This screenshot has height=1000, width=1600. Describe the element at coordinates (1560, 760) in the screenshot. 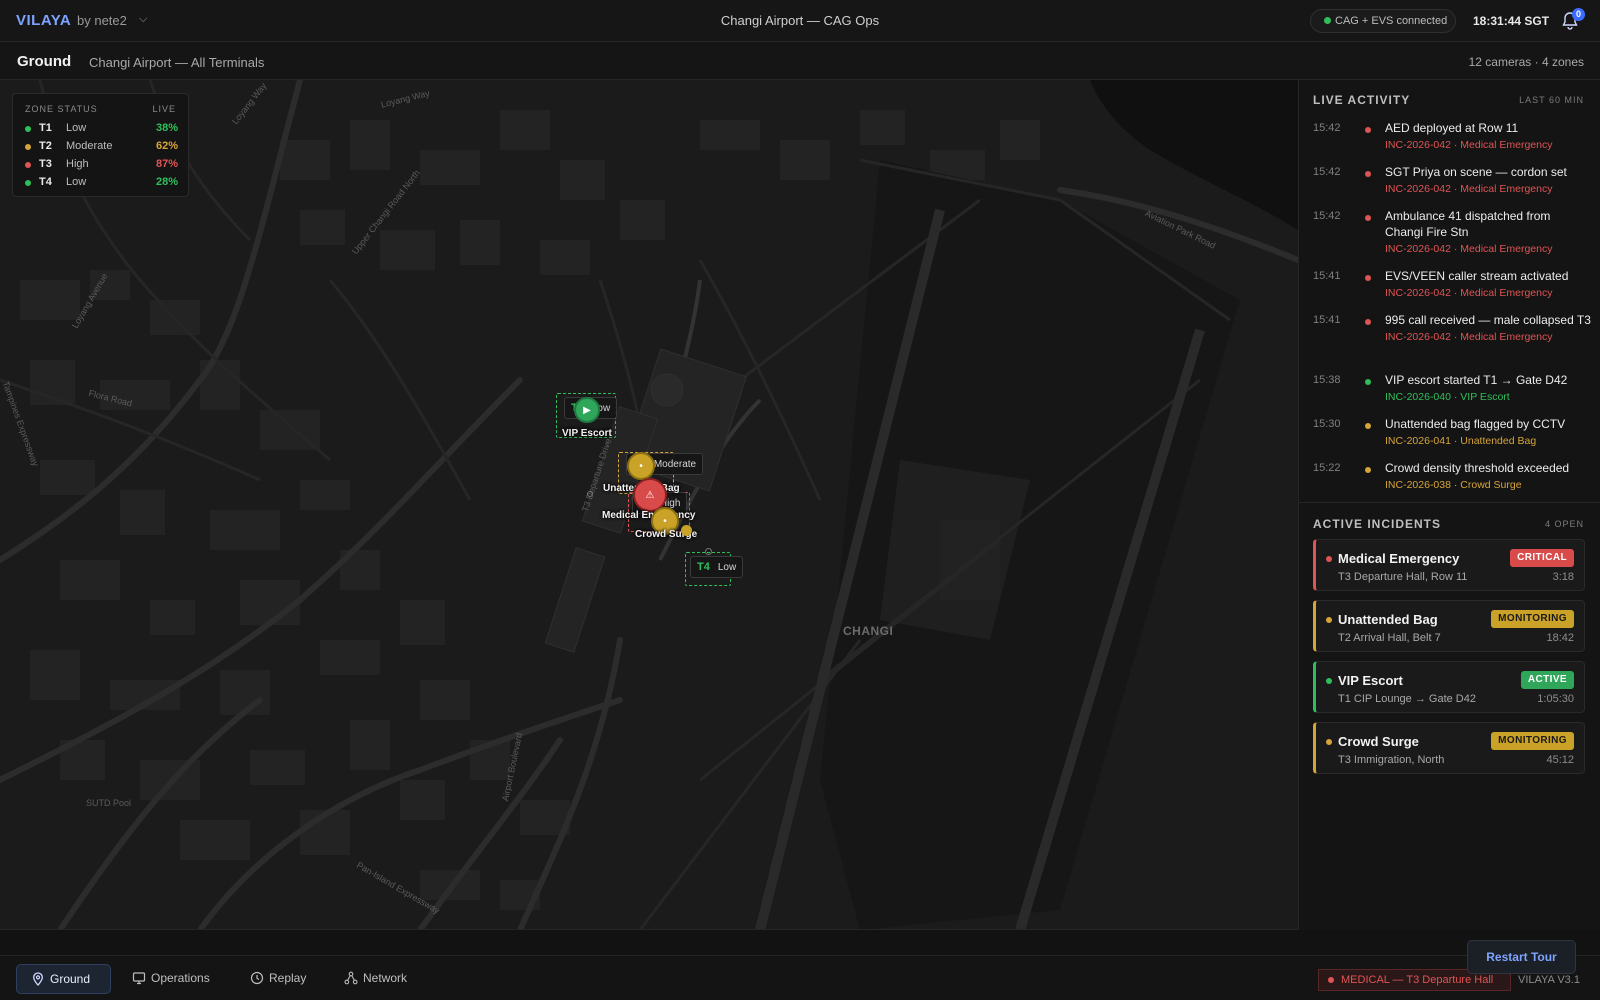

I see `elapsed-time: 45:12` at that location.